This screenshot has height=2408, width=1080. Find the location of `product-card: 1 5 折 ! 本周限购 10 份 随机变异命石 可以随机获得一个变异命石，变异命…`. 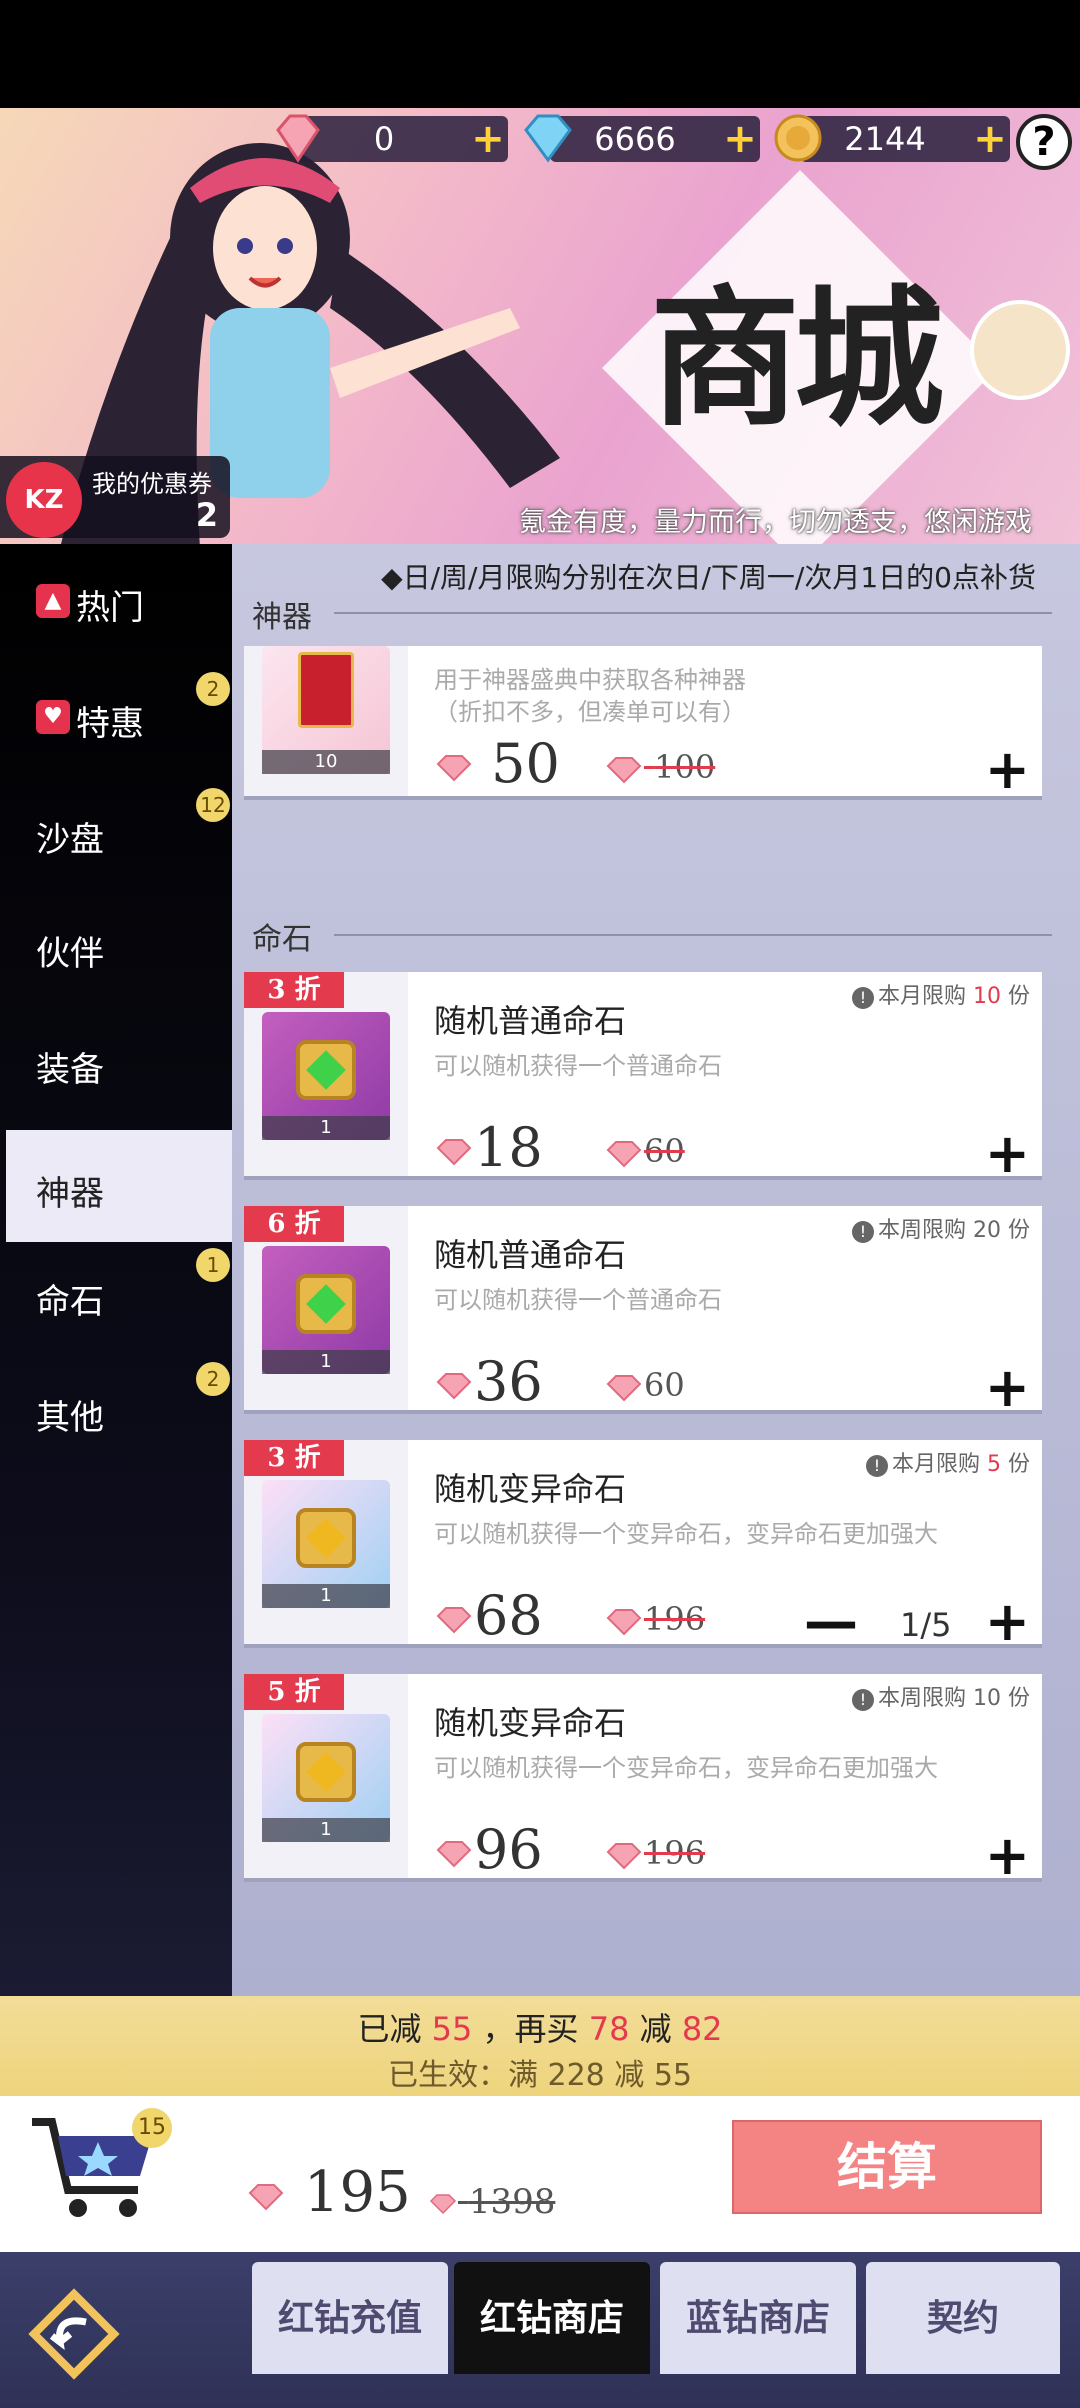

product-card: 1 5 折 ! 本周限购 10 份 随机变异命石 可以随机获得一个变异命石，变异命… is located at coordinates (643, 1780).